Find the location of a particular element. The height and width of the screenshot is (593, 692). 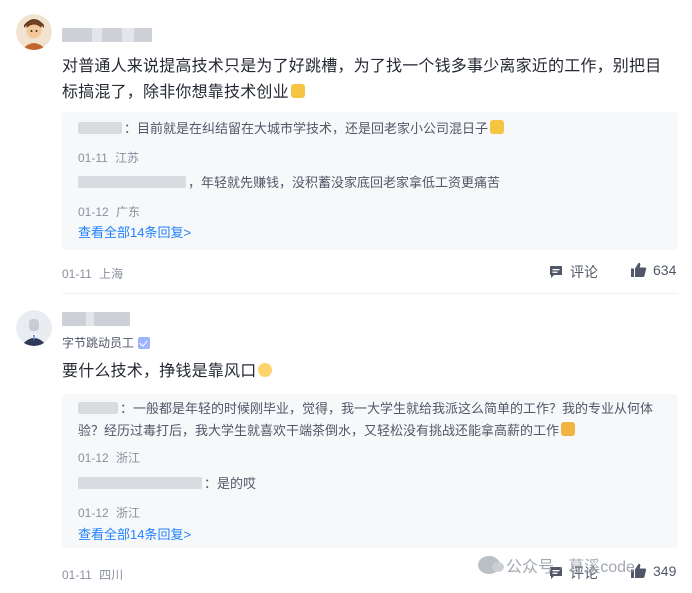

comment-location: 上海 is located at coordinates (111, 274).